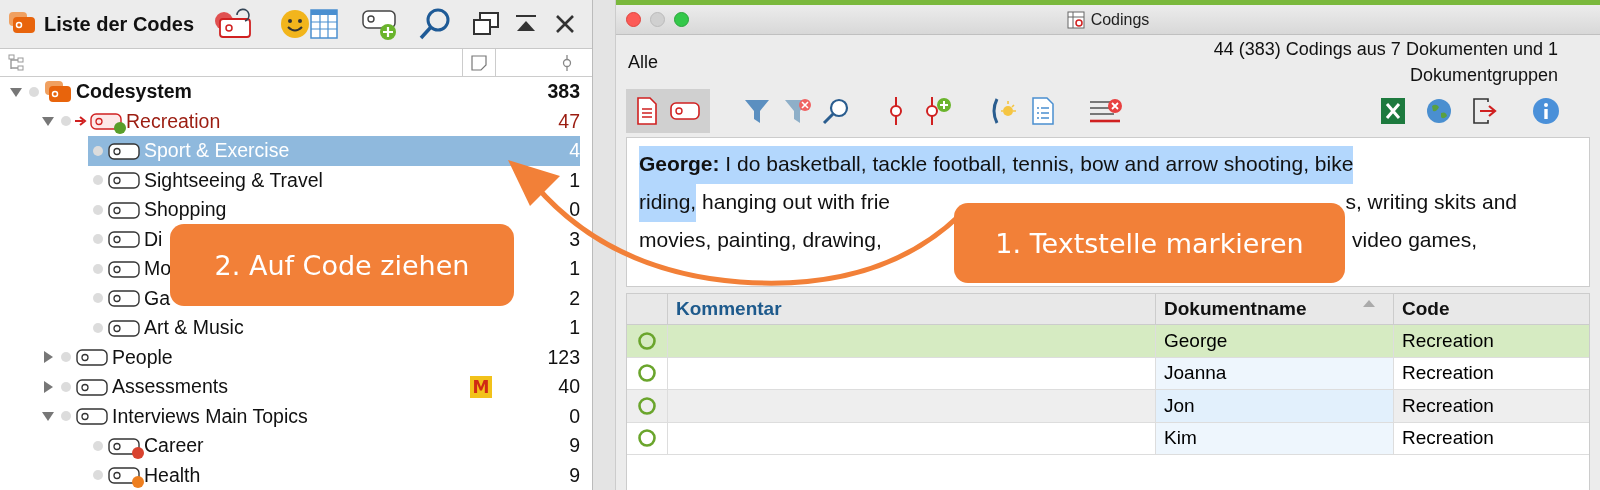  Describe the element at coordinates (563, 357) in the screenshot. I see `code-count: 123` at that location.